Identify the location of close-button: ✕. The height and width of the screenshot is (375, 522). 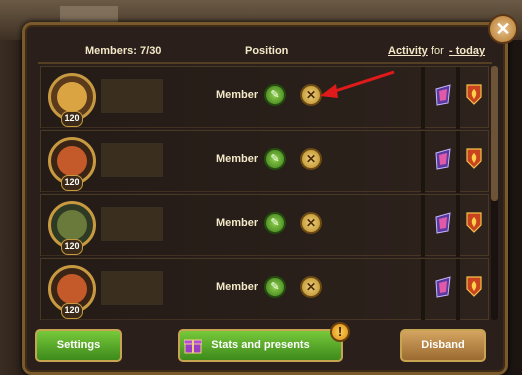
(503, 29).